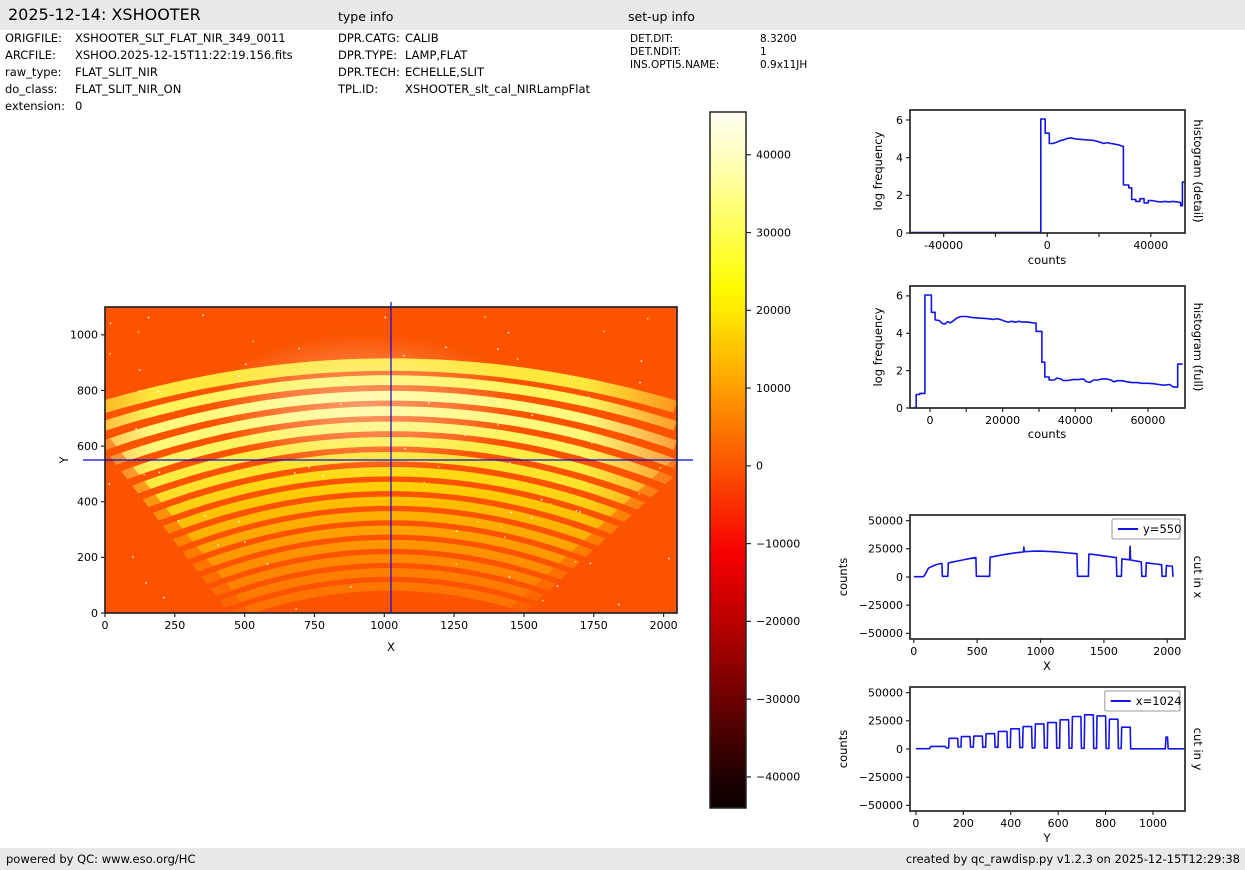 The height and width of the screenshot is (870, 1245). Describe the element at coordinates (1047, 838) in the screenshot. I see `cut-y-xlabel: Y` at that location.